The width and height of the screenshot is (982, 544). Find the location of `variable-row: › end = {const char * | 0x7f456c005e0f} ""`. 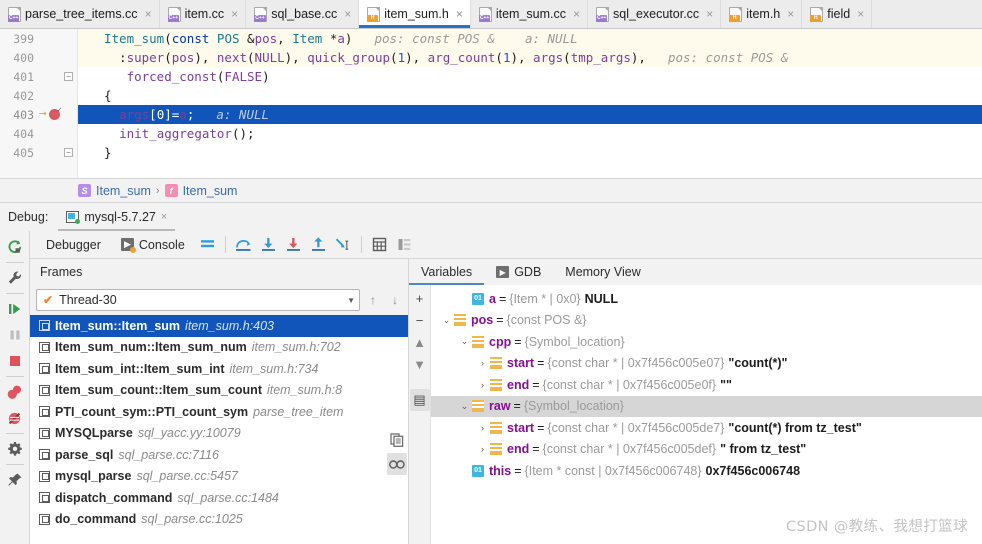

variable-row: › end = {const char * | 0x7f456c005e0f} "" is located at coordinates (706, 385).